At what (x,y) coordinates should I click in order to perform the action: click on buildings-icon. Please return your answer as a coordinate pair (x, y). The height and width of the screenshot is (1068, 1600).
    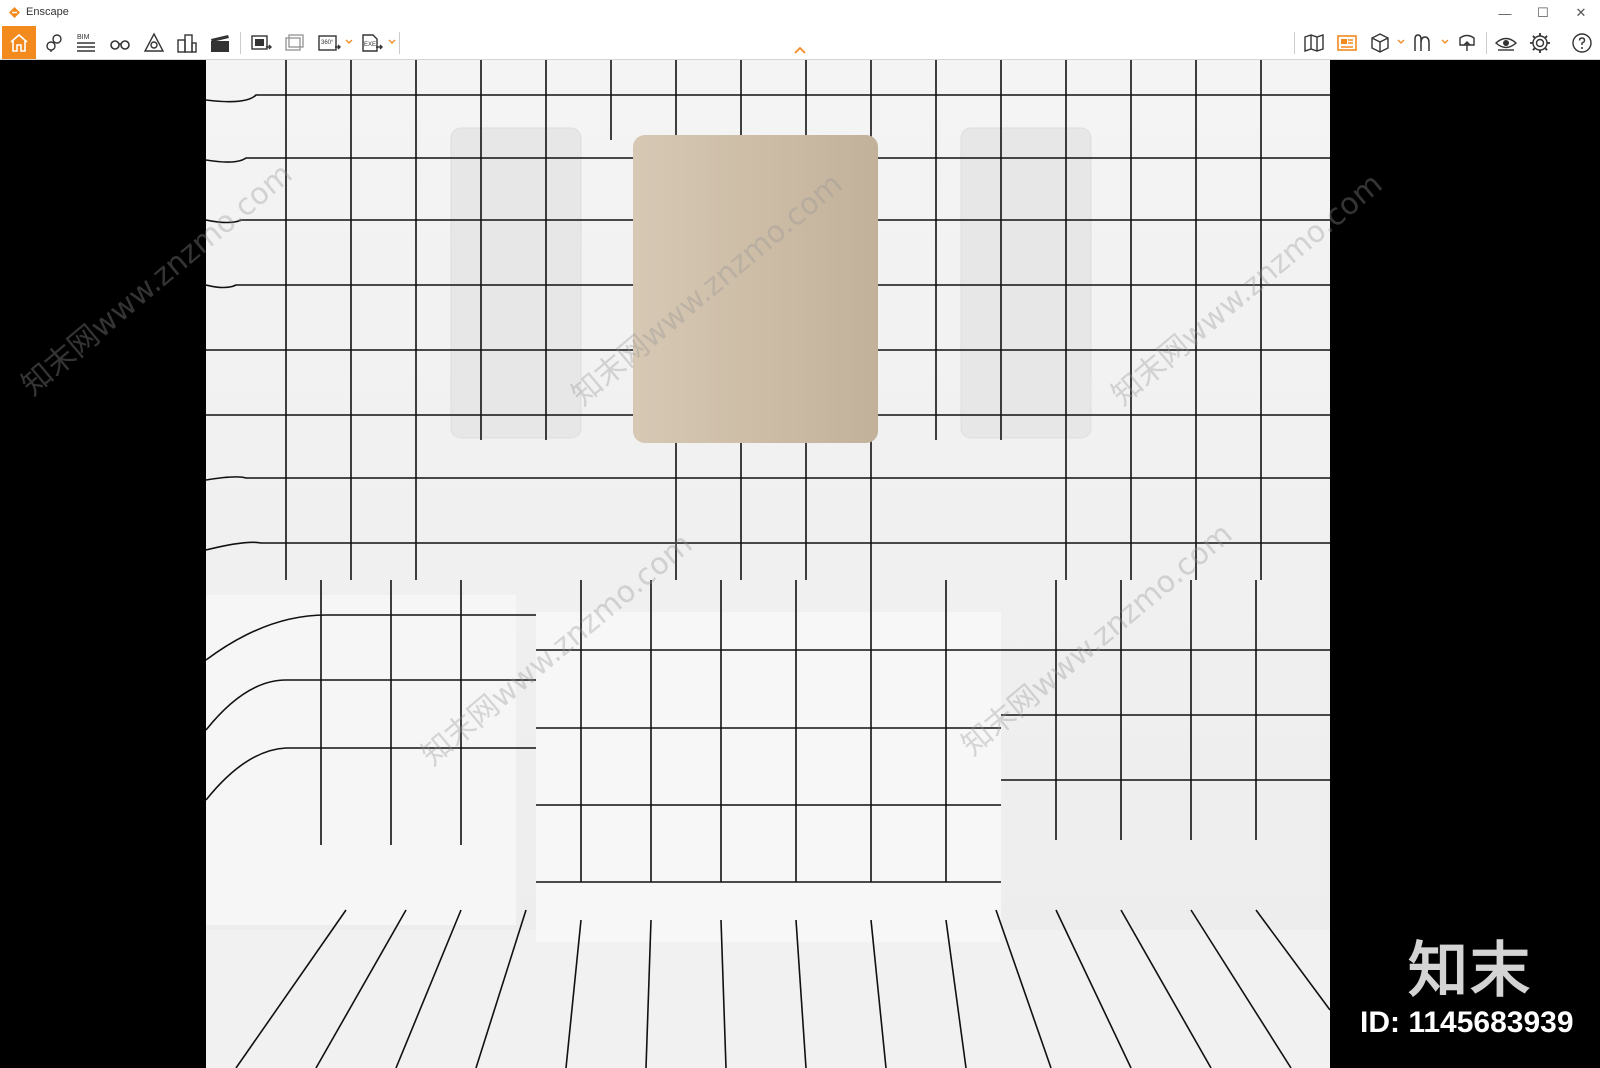
    Looking at the image, I should click on (187, 43).